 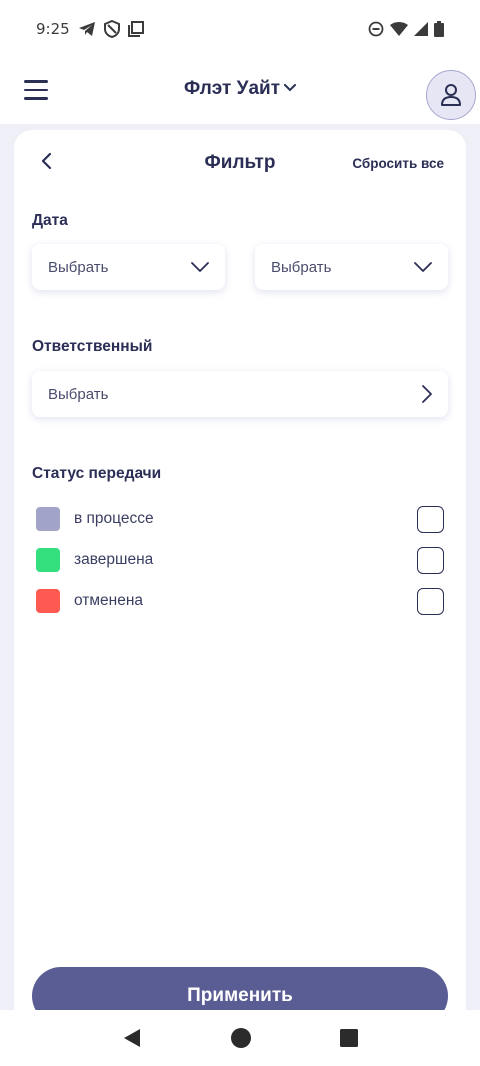 What do you see at coordinates (109, 600) in the screenshot?
I see `status-label: отменена` at bounding box center [109, 600].